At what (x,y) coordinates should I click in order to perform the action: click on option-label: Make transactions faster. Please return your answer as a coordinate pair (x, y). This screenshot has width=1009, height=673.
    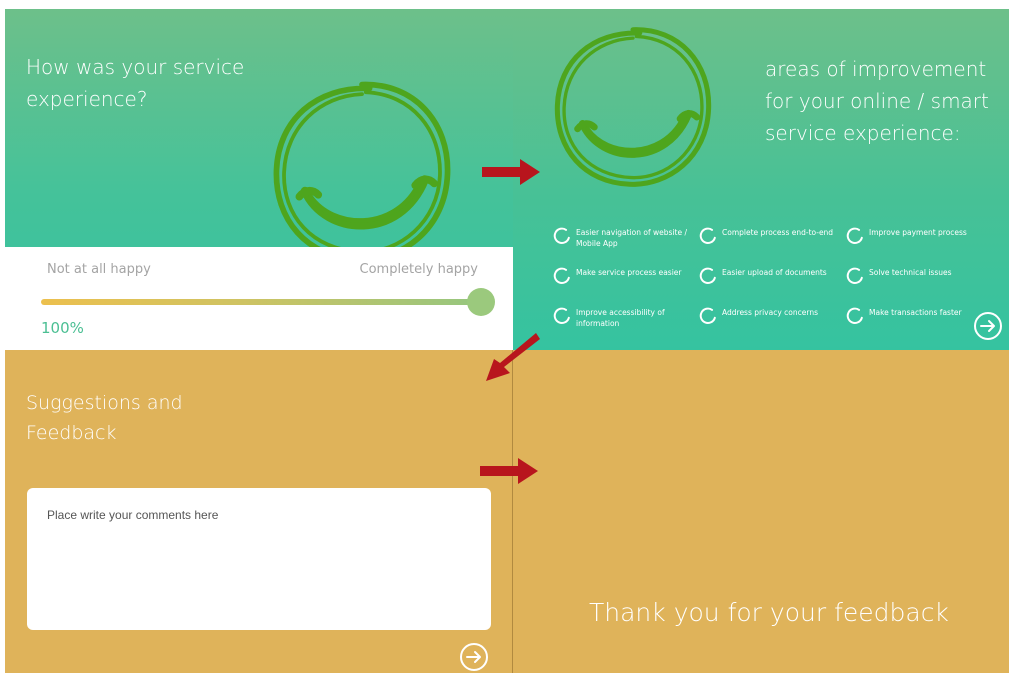
    Looking at the image, I should click on (915, 312).